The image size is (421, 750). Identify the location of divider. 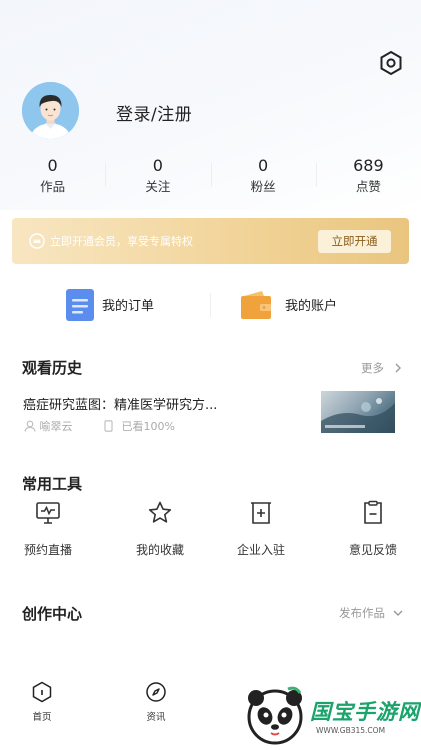
(210, 305).